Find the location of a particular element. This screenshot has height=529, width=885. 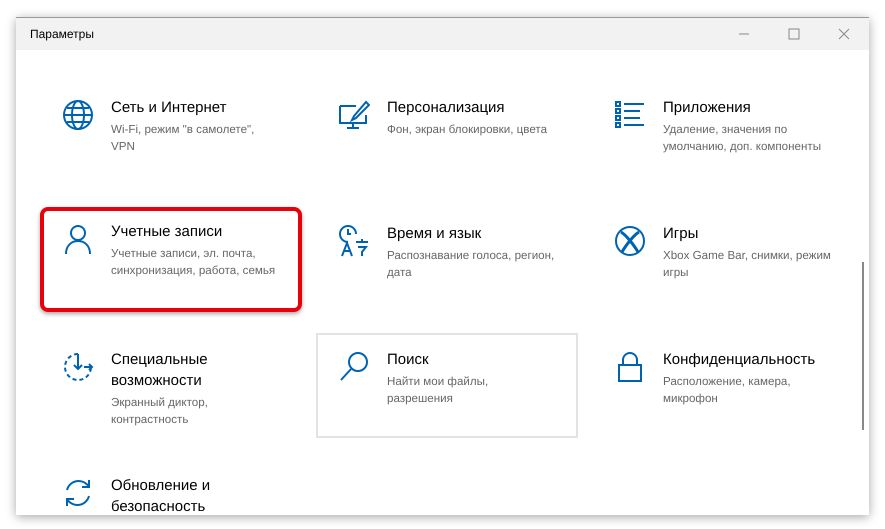

settings-tile: Время и язык Распознавание голоса, регион, дата is located at coordinates (447, 259).